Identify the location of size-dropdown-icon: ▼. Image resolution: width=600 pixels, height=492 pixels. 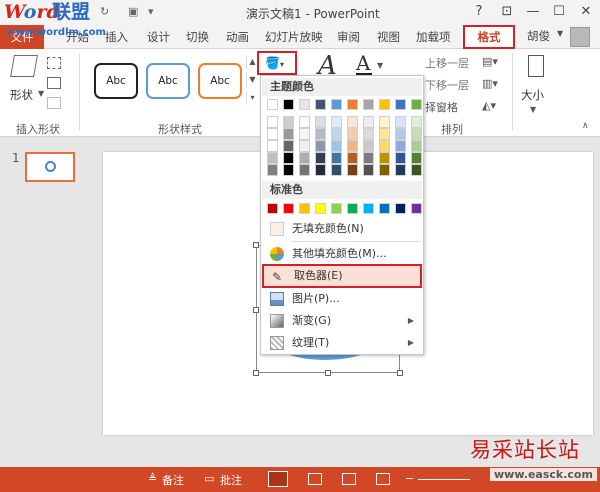
(533, 109).